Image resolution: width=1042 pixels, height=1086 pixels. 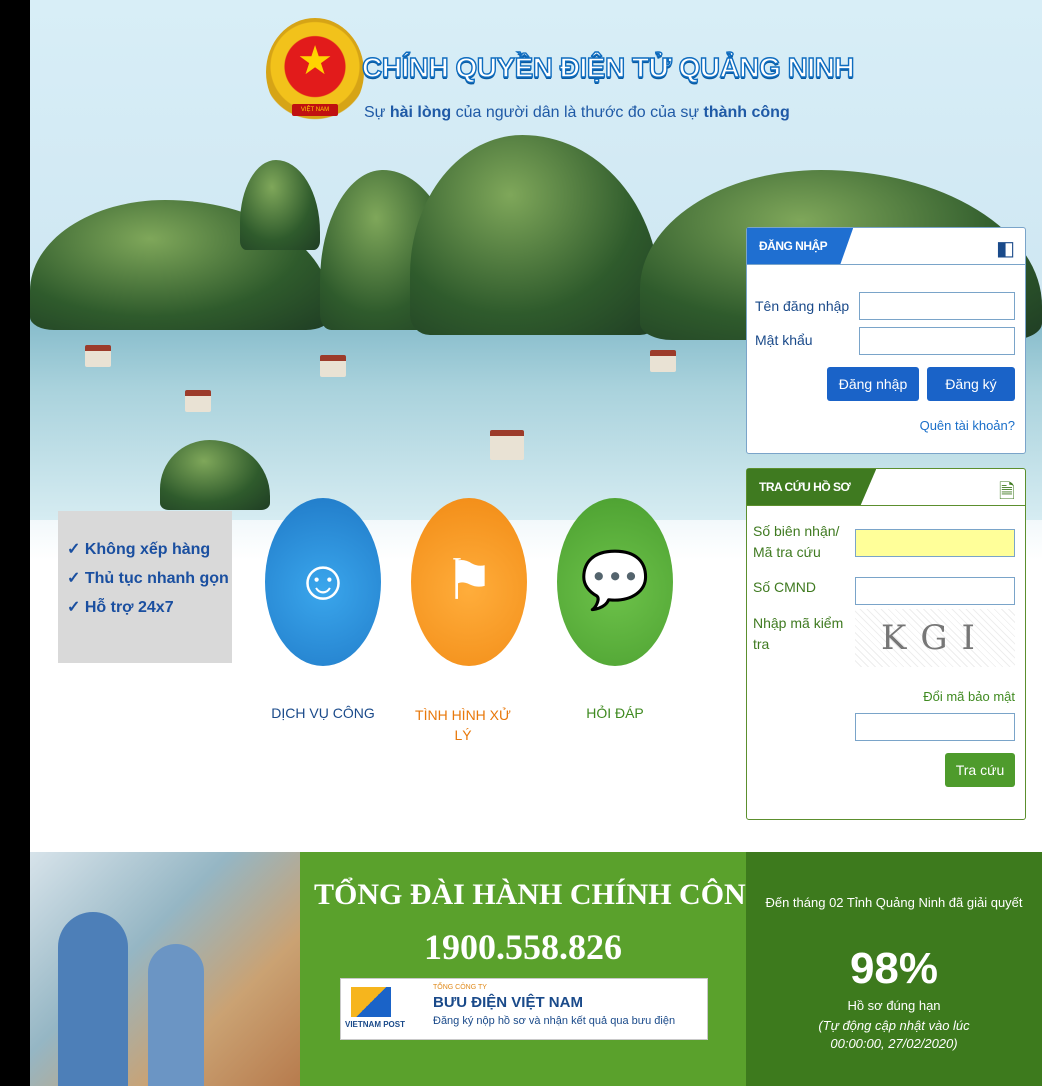 What do you see at coordinates (323, 713) in the screenshot?
I see `public-service-link: DỊCH VỤ CÔNG` at bounding box center [323, 713].